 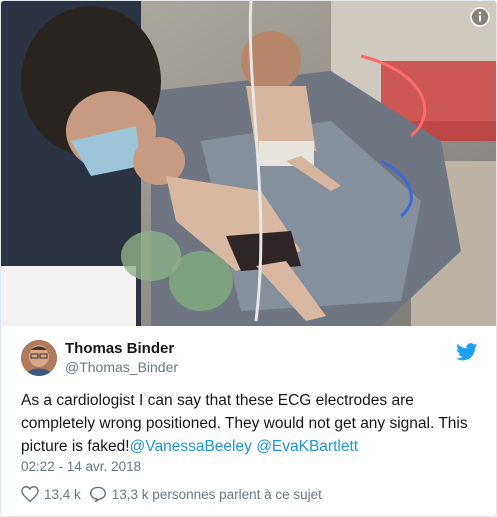 I want to click on reply-button: 13,3 k personnes parlent à ce sujet, so click(x=205, y=494).